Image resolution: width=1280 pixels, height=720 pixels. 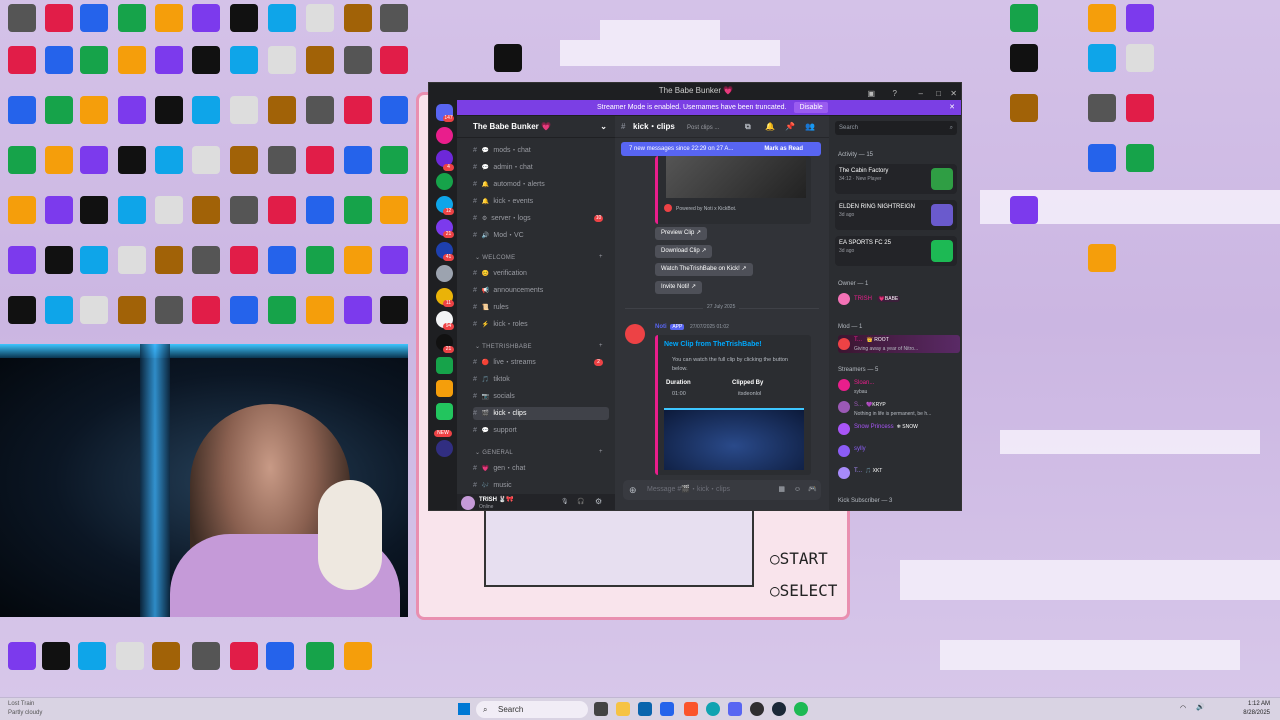 What do you see at coordinates (541, 184) in the screenshot?
I see `channel-item: # 🔔 automod・alerts` at bounding box center [541, 184].